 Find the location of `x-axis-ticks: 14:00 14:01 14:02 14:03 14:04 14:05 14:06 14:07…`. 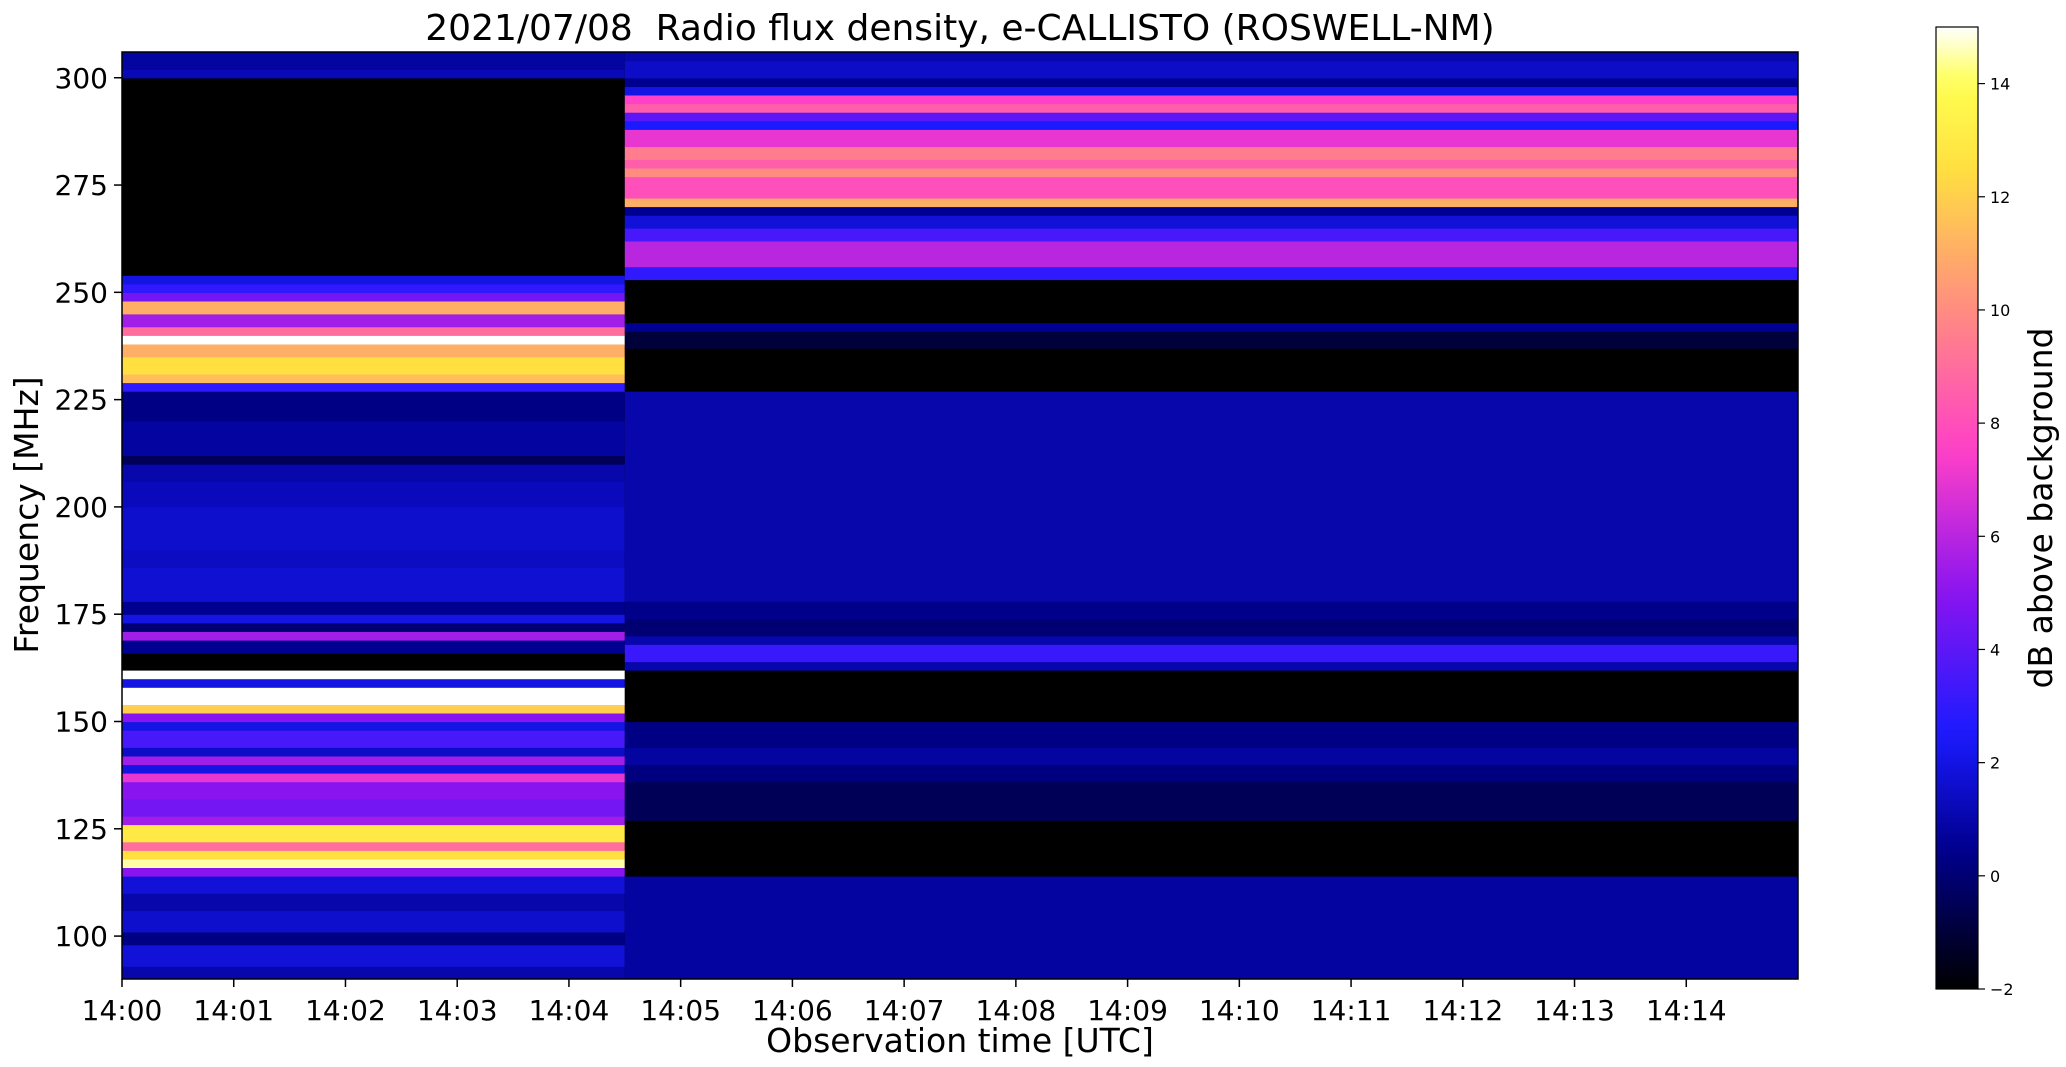

x-axis-ticks: 14:00 14:01 14:02 14:03 14:04 14:05 14:06 14:07… is located at coordinates (904, 1003).